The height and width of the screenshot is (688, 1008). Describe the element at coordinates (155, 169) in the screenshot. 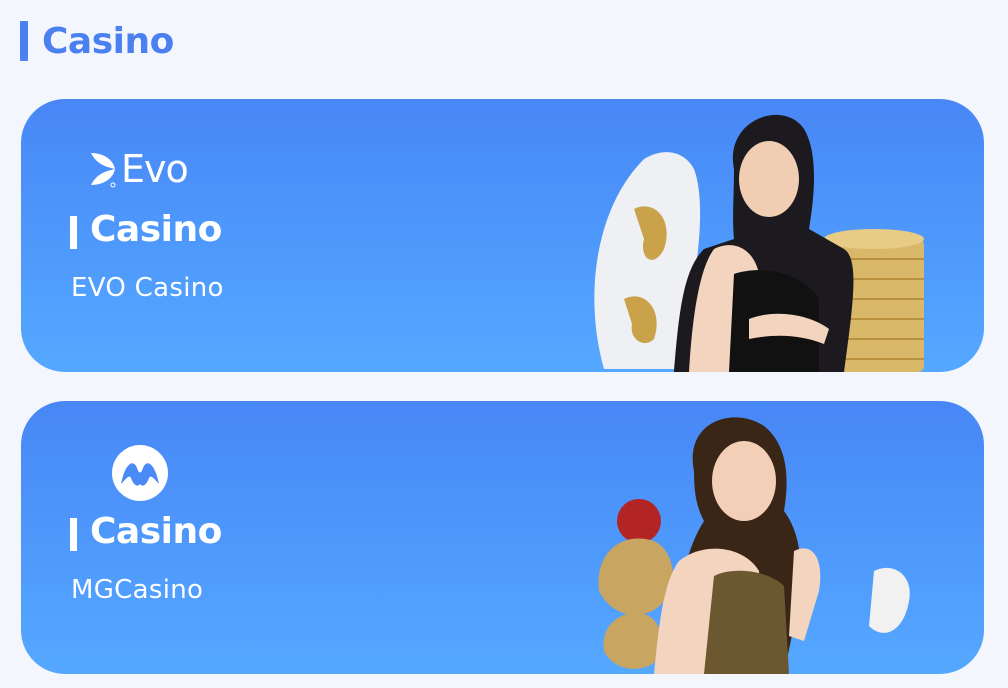

I see `evo-logo-text: Evo` at that location.